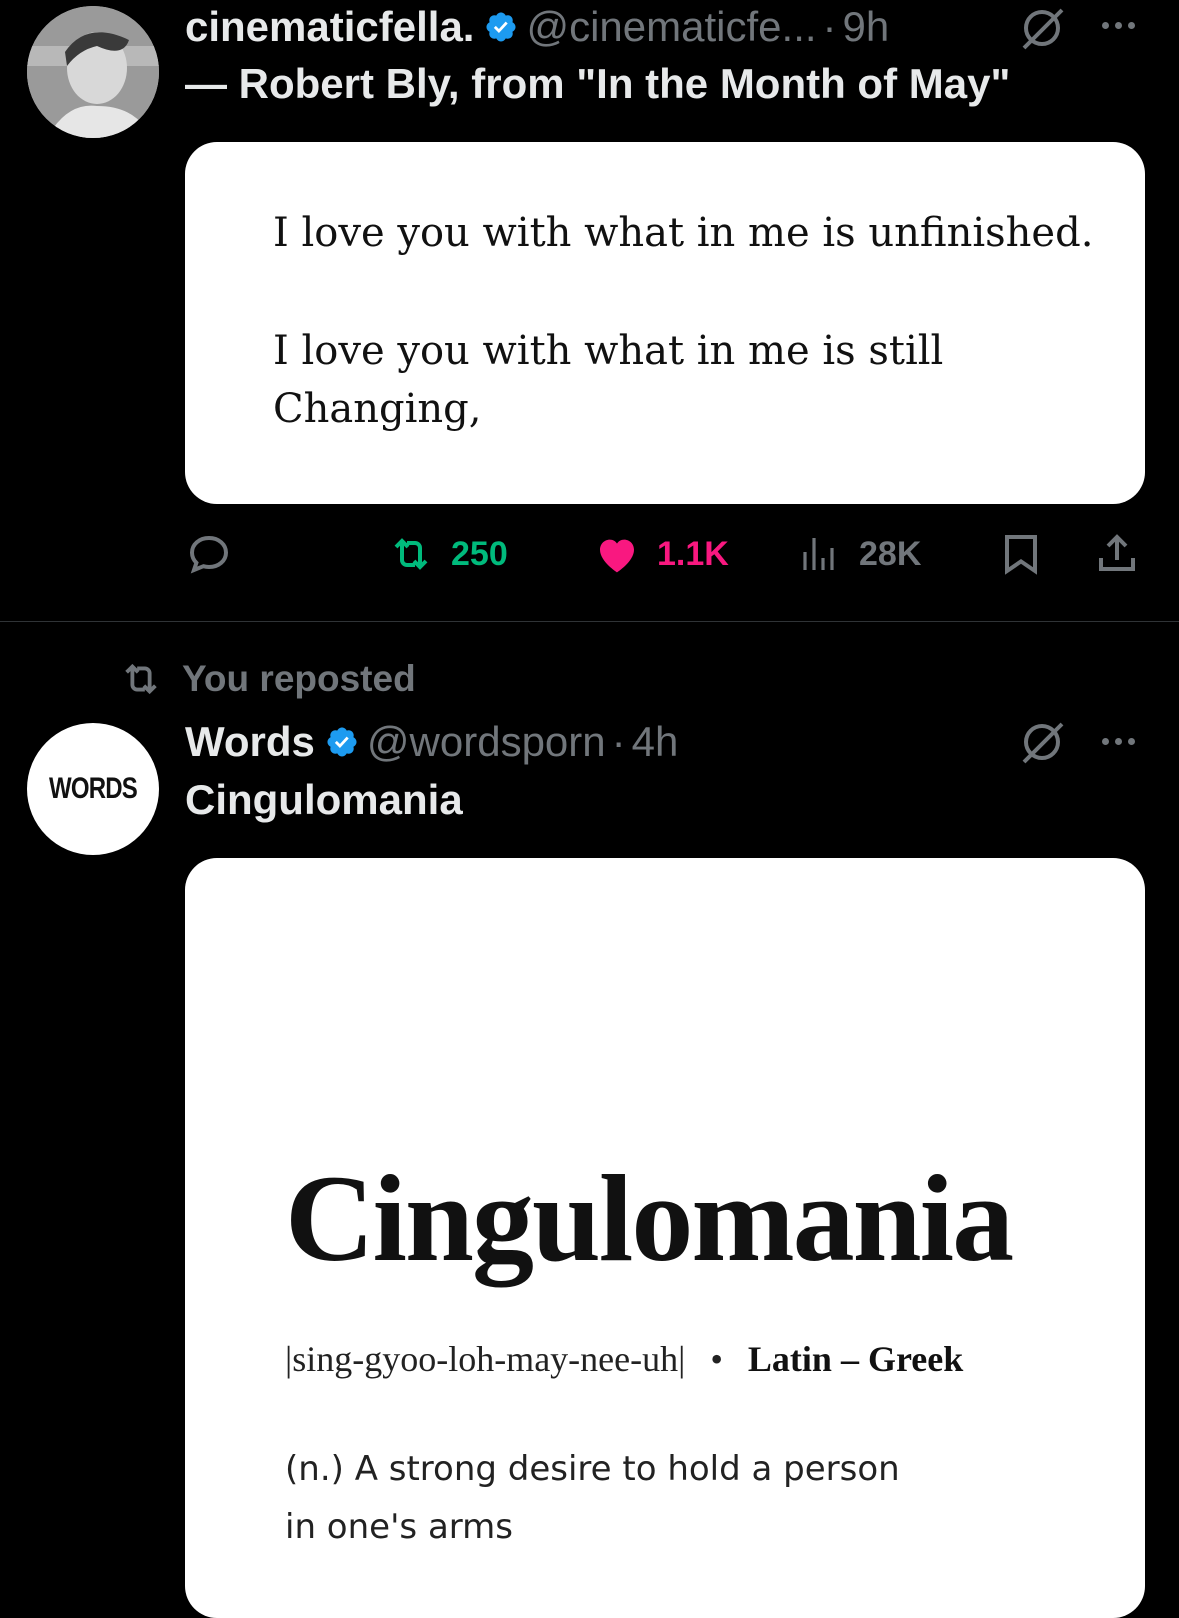 This screenshot has width=1179, height=1618. I want to click on tweet-header: Words @wordsporn · 4h, so click(431, 742).